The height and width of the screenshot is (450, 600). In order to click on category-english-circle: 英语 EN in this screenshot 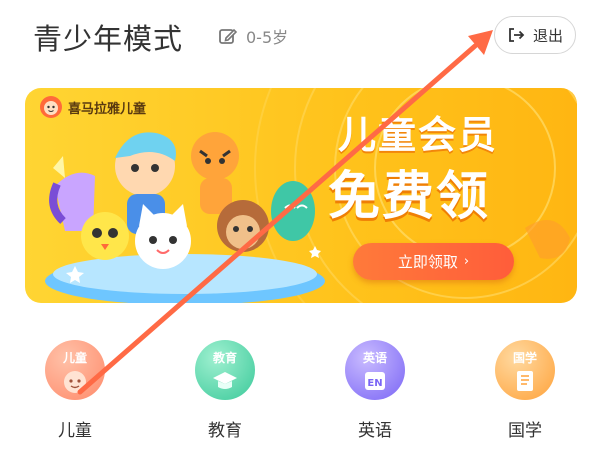, I will do `click(375, 370)`.